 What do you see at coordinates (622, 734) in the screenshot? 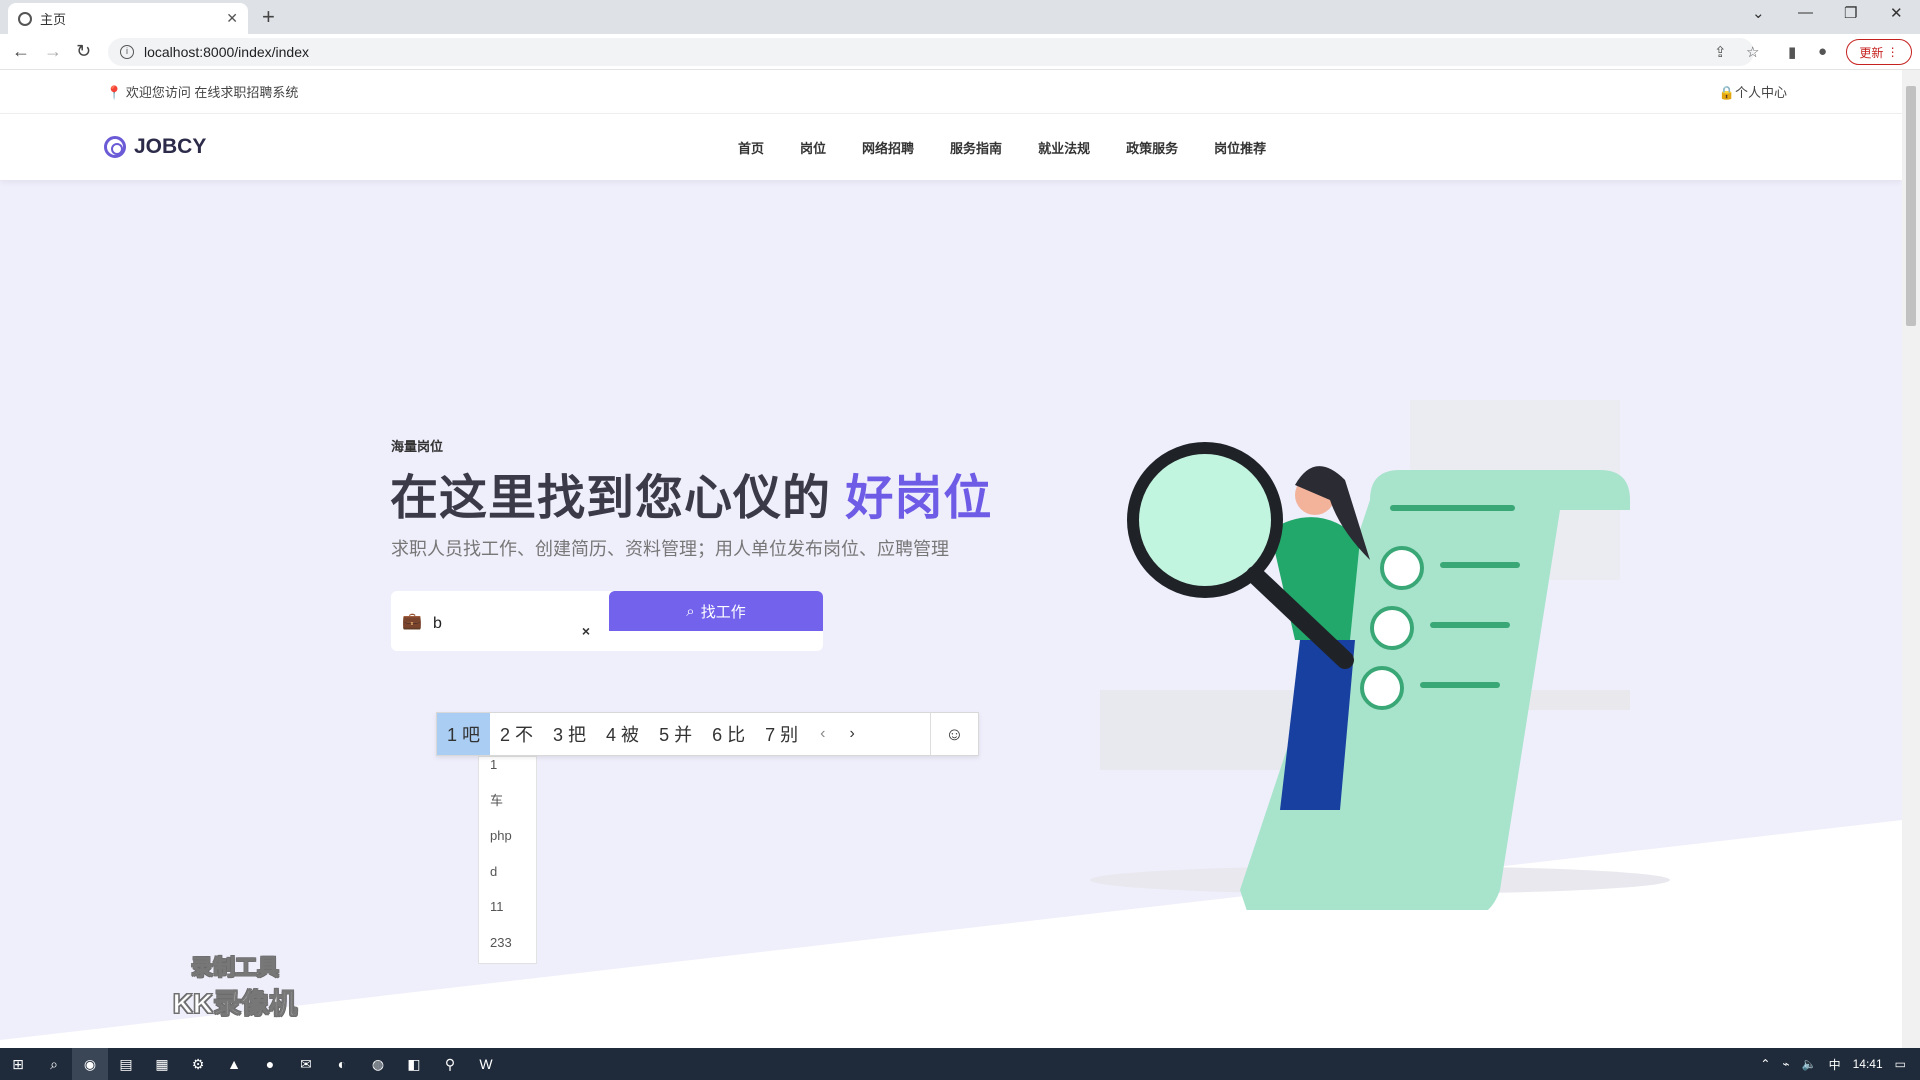
I see `ime-candidate: 4 被` at bounding box center [622, 734].